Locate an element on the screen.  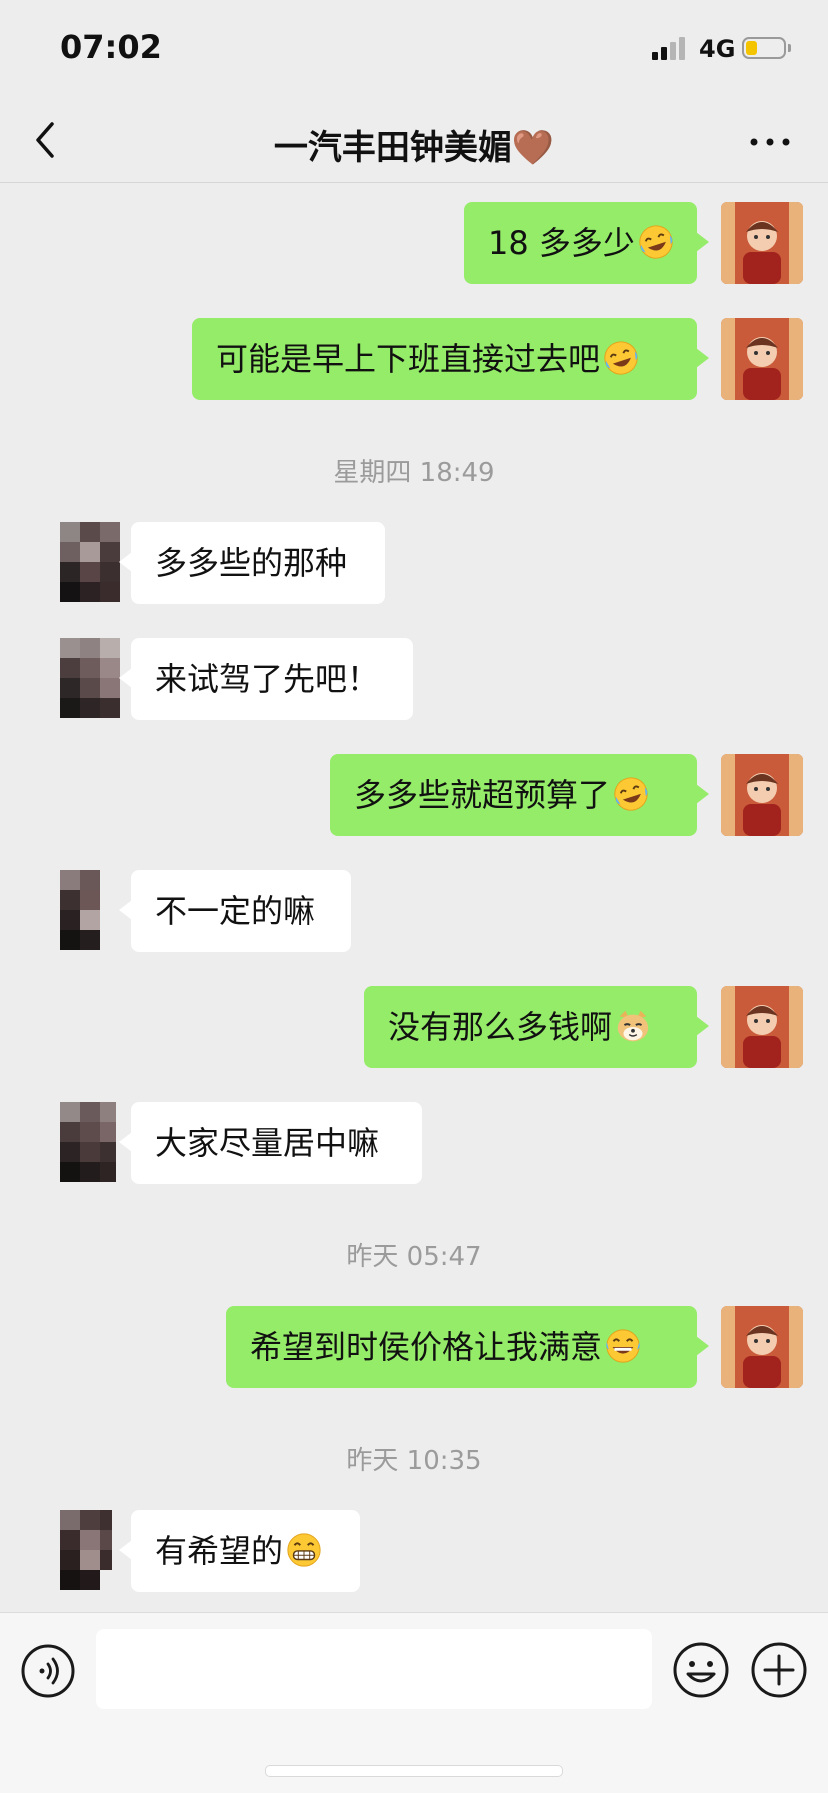
chat-title: 一汽丰田钟美媚🤎 is located at coordinates (414, 148).